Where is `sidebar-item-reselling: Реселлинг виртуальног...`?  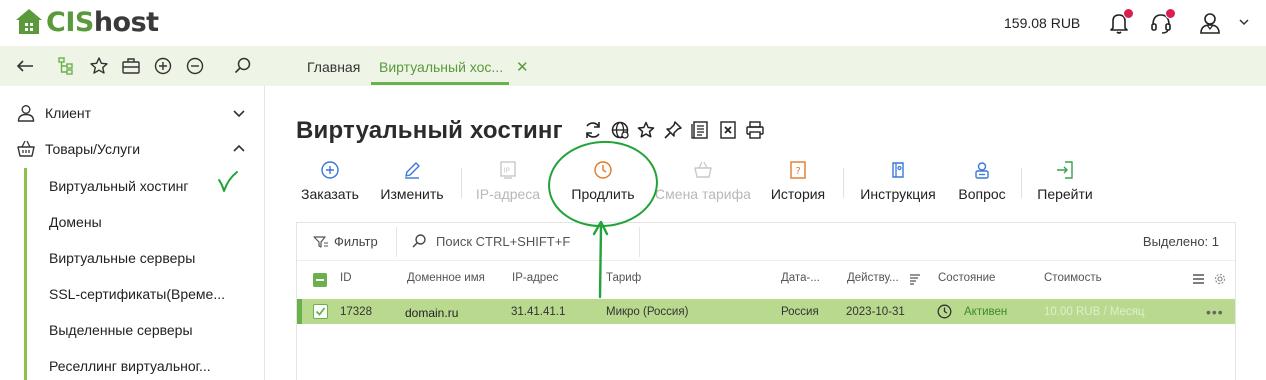
sidebar-item-reselling: Реселлинг виртуальног... is located at coordinates (130, 366).